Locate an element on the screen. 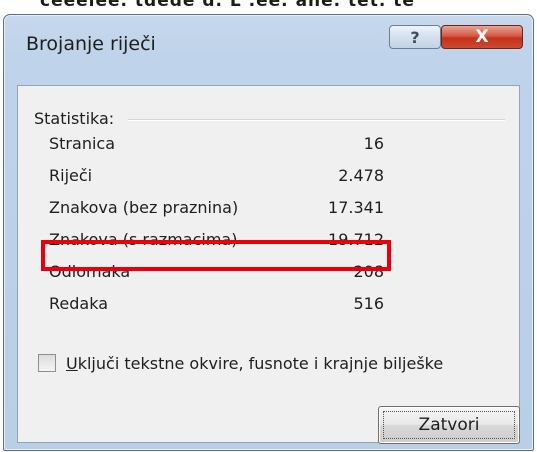  stat-label: Znakova (bez praznina) is located at coordinates (144, 207).